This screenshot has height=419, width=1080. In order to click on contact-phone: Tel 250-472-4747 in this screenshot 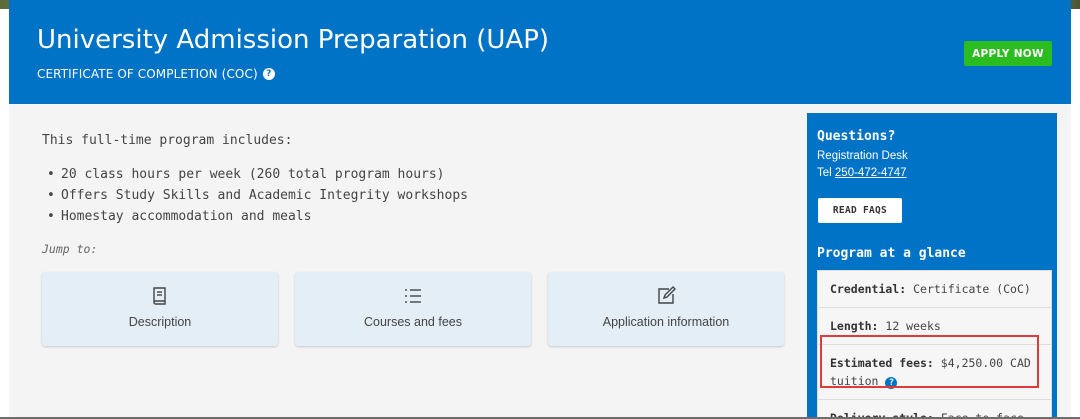, I will do `click(862, 173)`.